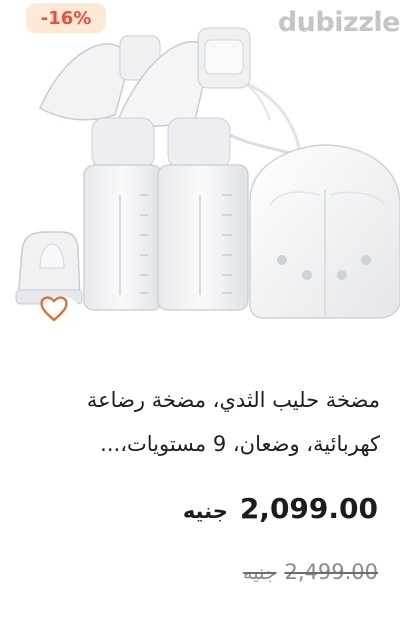 The height and width of the screenshot is (631, 400). I want to click on discount-badge: -16%, so click(66, 18).